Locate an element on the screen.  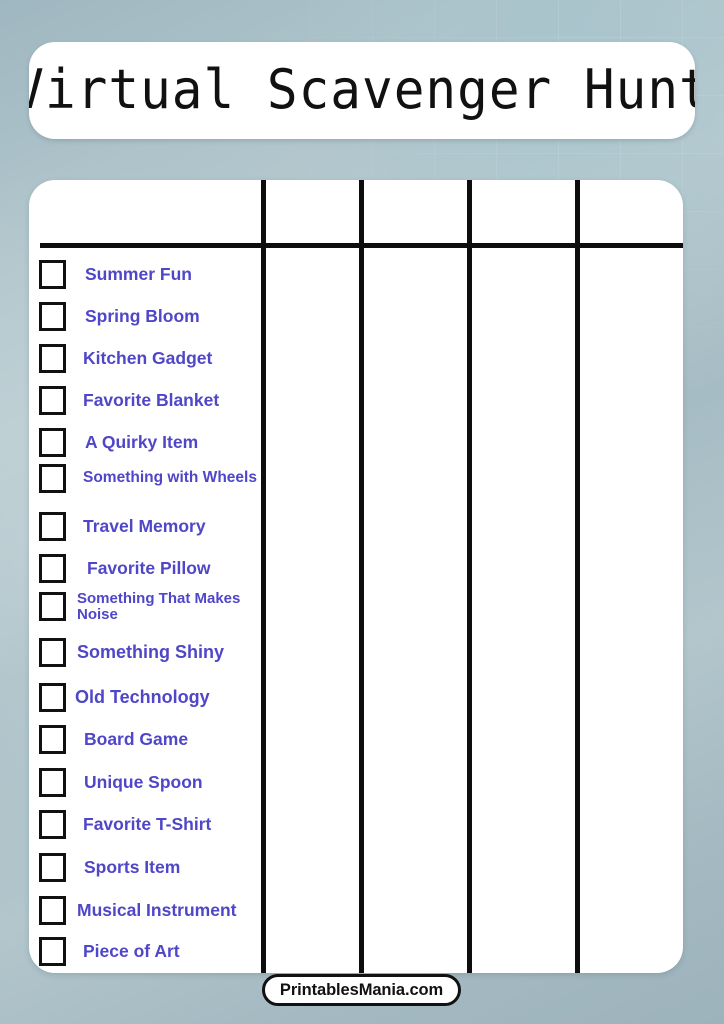
checklist-row: Something That Makes Noise is located at coordinates (151, 606).